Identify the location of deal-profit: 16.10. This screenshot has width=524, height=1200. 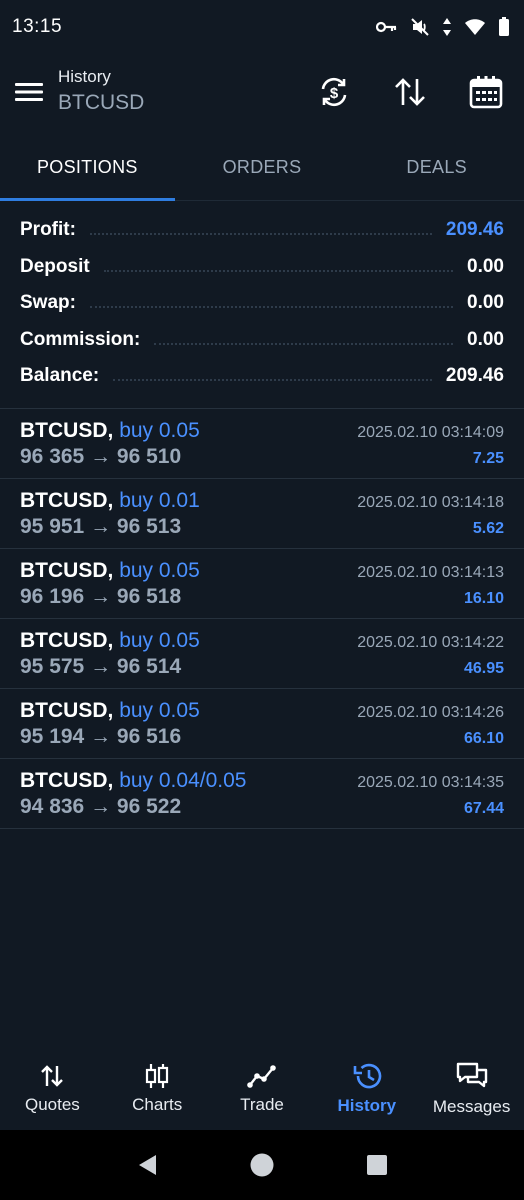
(483, 598).